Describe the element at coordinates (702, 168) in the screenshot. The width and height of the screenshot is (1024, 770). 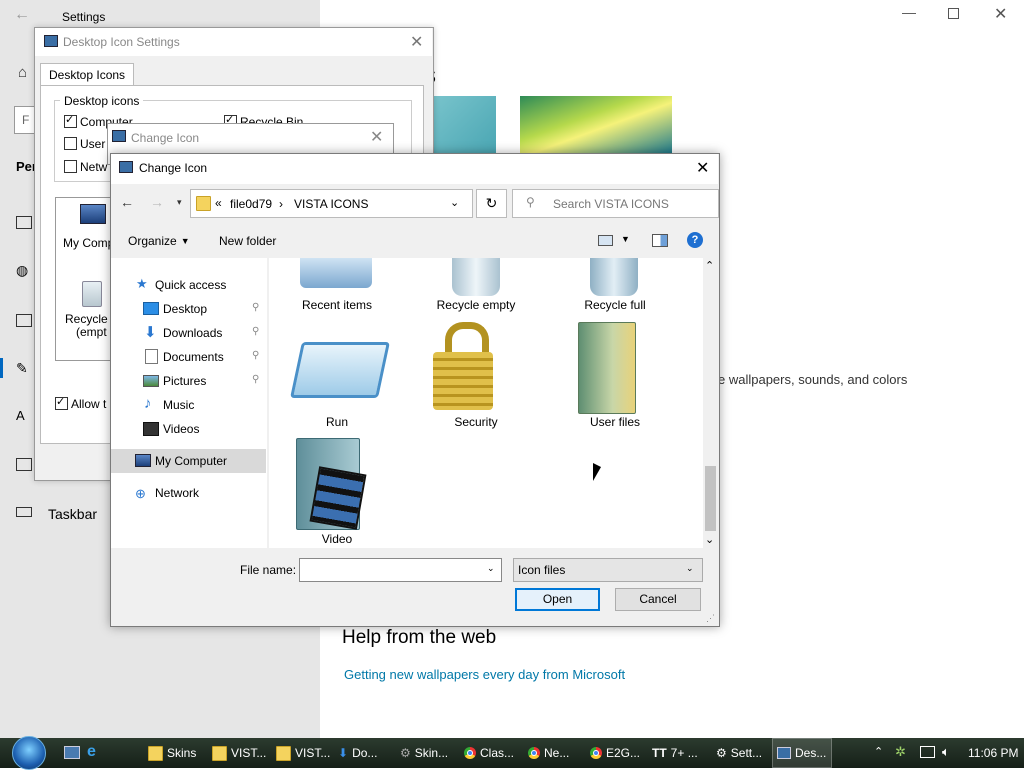
I see `file-dialog-close: ✕` at that location.